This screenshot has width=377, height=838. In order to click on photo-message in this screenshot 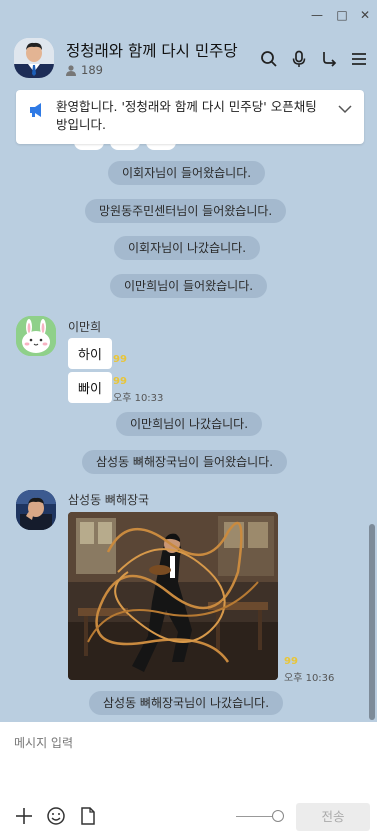, I will do `click(173, 596)`.